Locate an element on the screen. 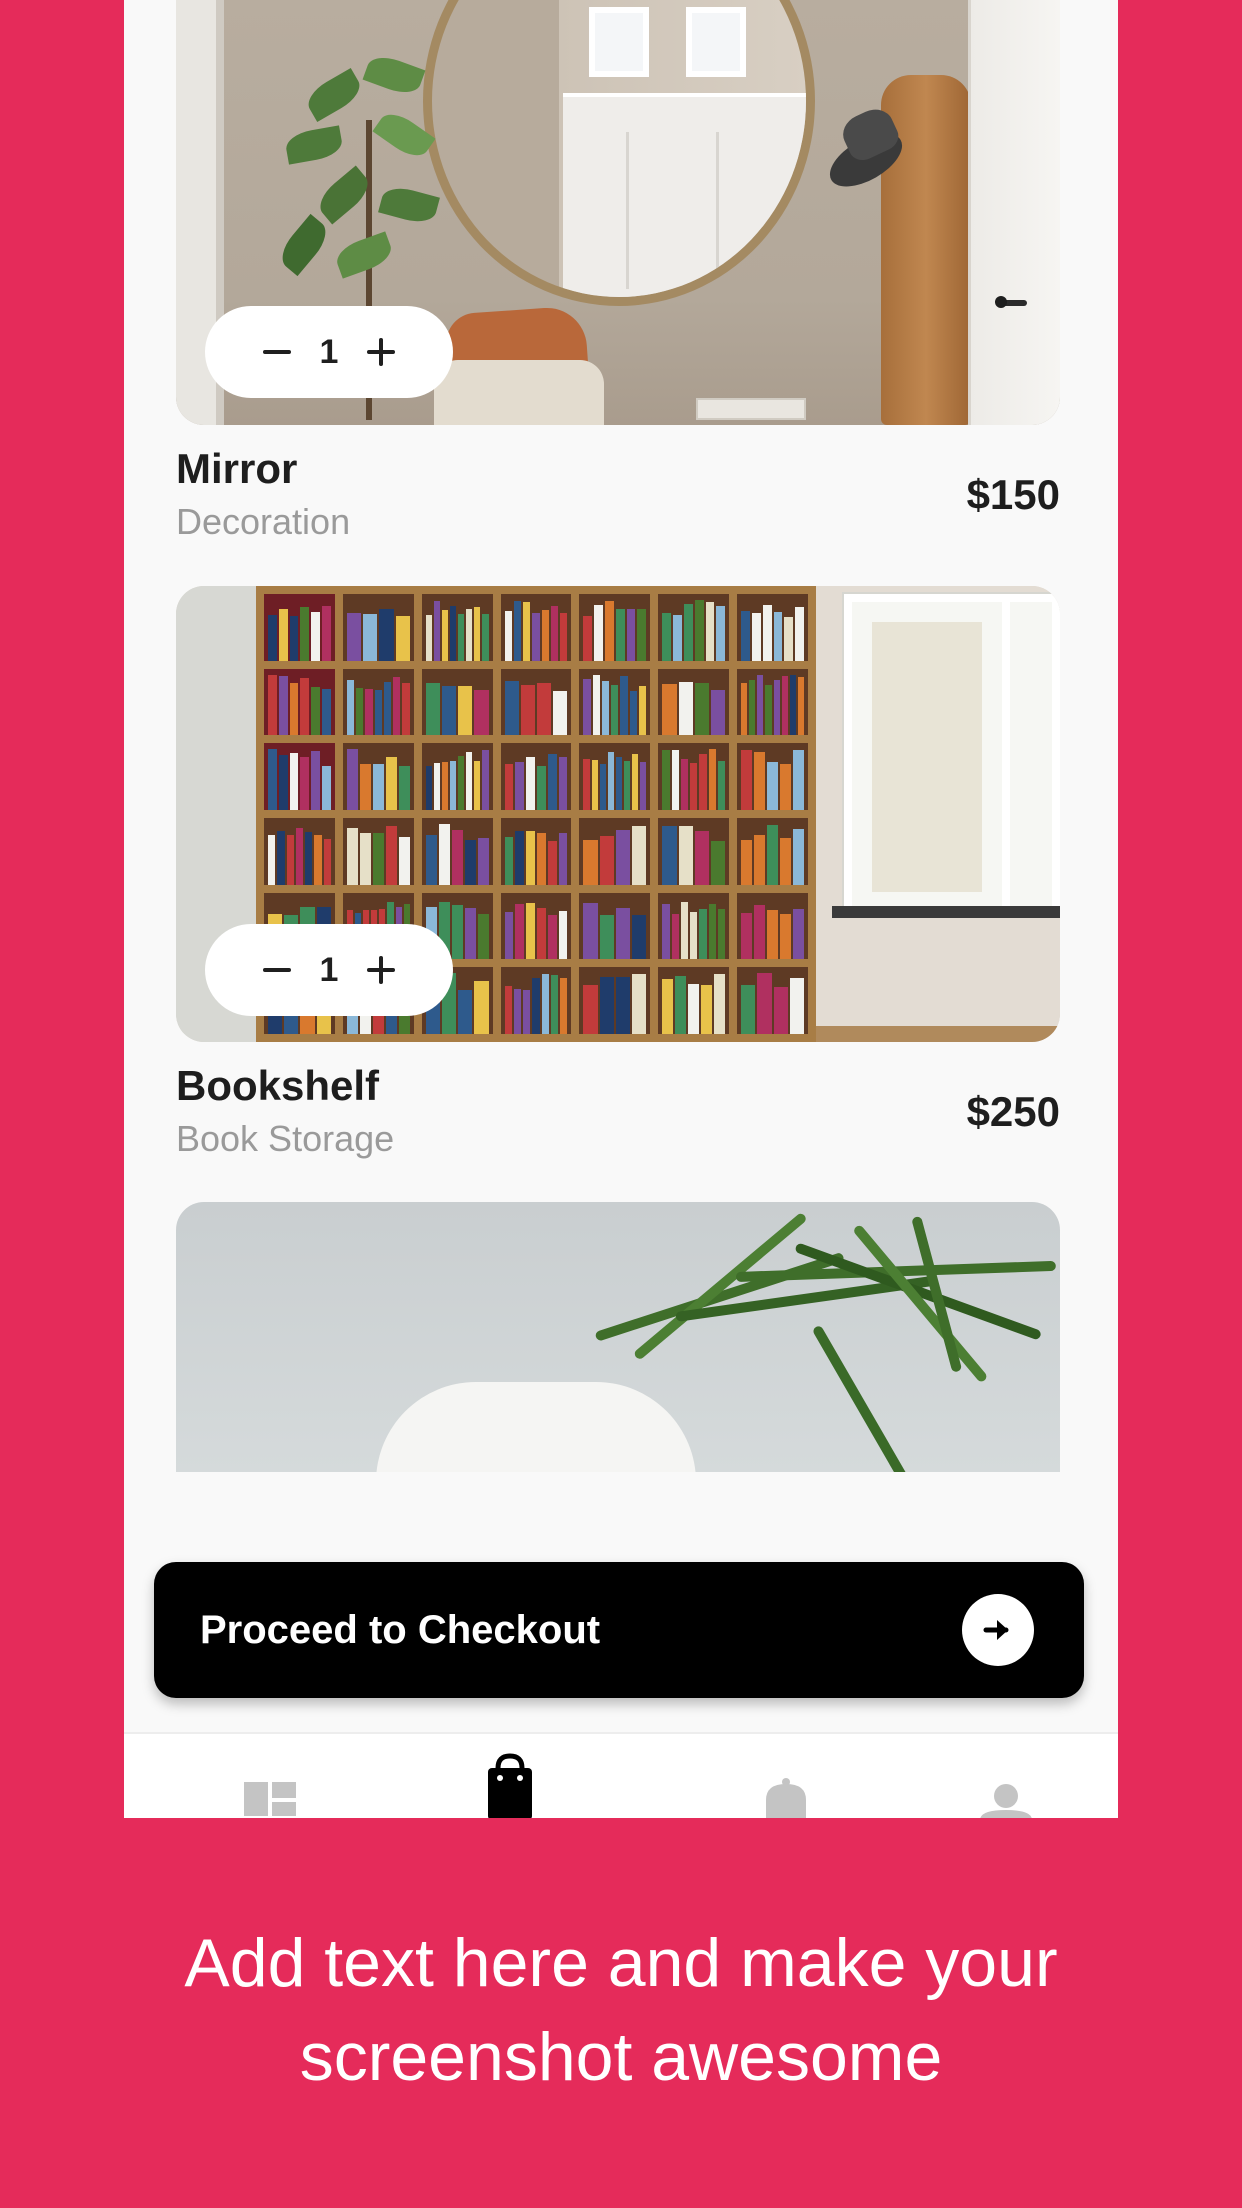  nav-dashboard is located at coordinates (270, 1776).